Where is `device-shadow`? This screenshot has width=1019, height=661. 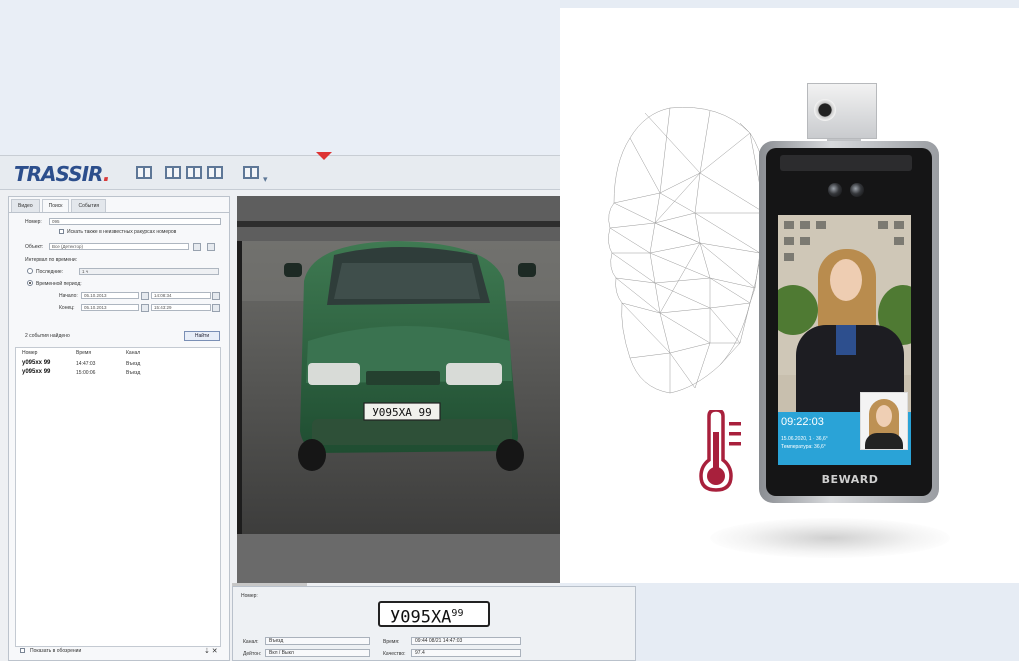 device-shadow is located at coordinates (830, 538).